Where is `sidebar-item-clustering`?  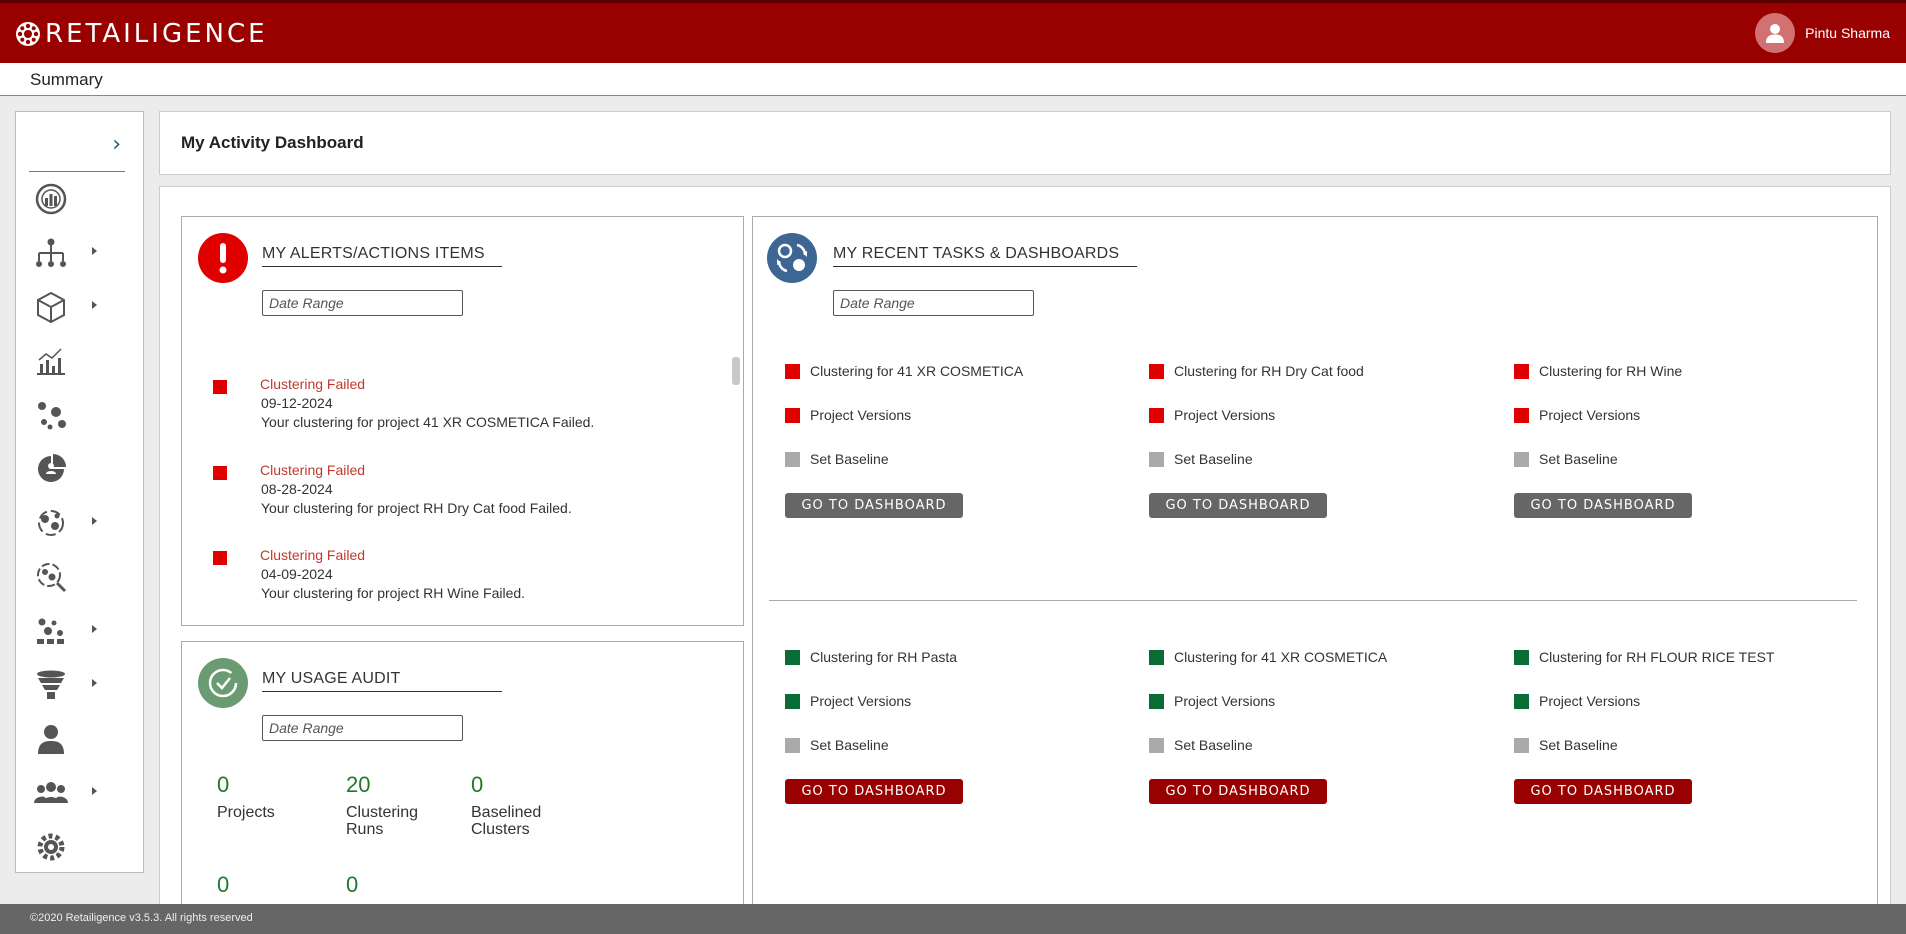 sidebar-item-clustering is located at coordinates (69, 415).